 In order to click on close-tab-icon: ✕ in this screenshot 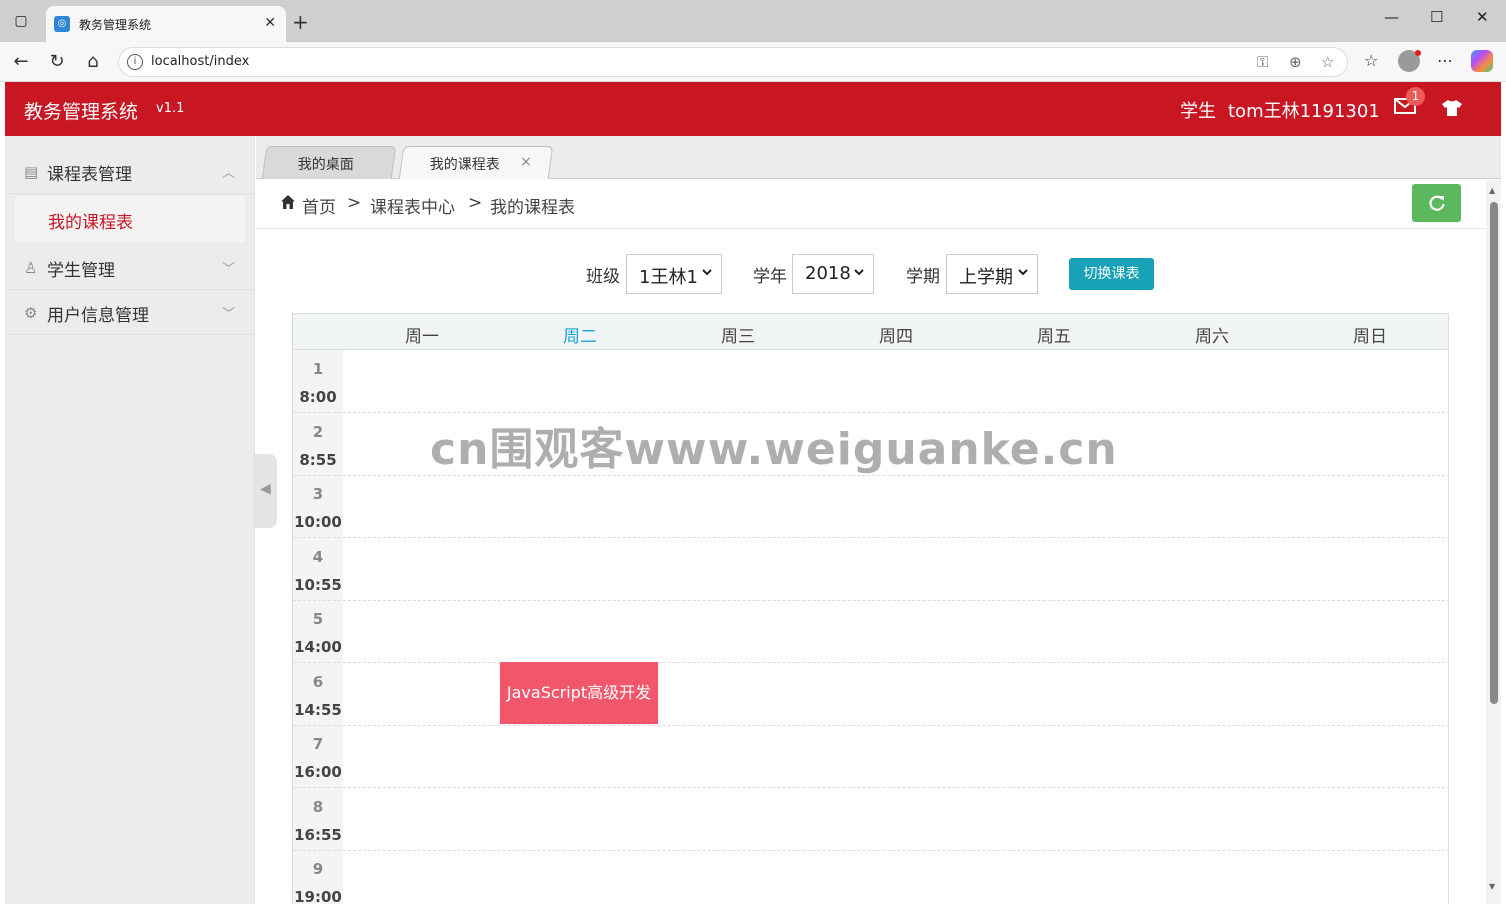, I will do `click(270, 23)`.